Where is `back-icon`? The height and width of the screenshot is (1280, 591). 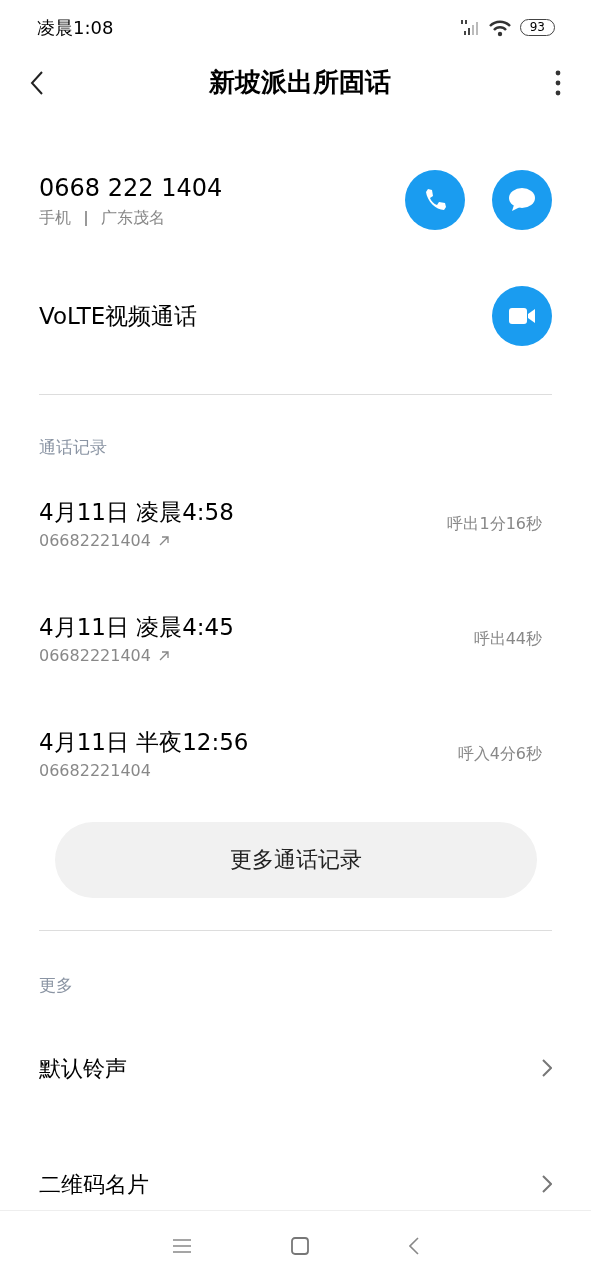
back-icon is located at coordinates (37, 82).